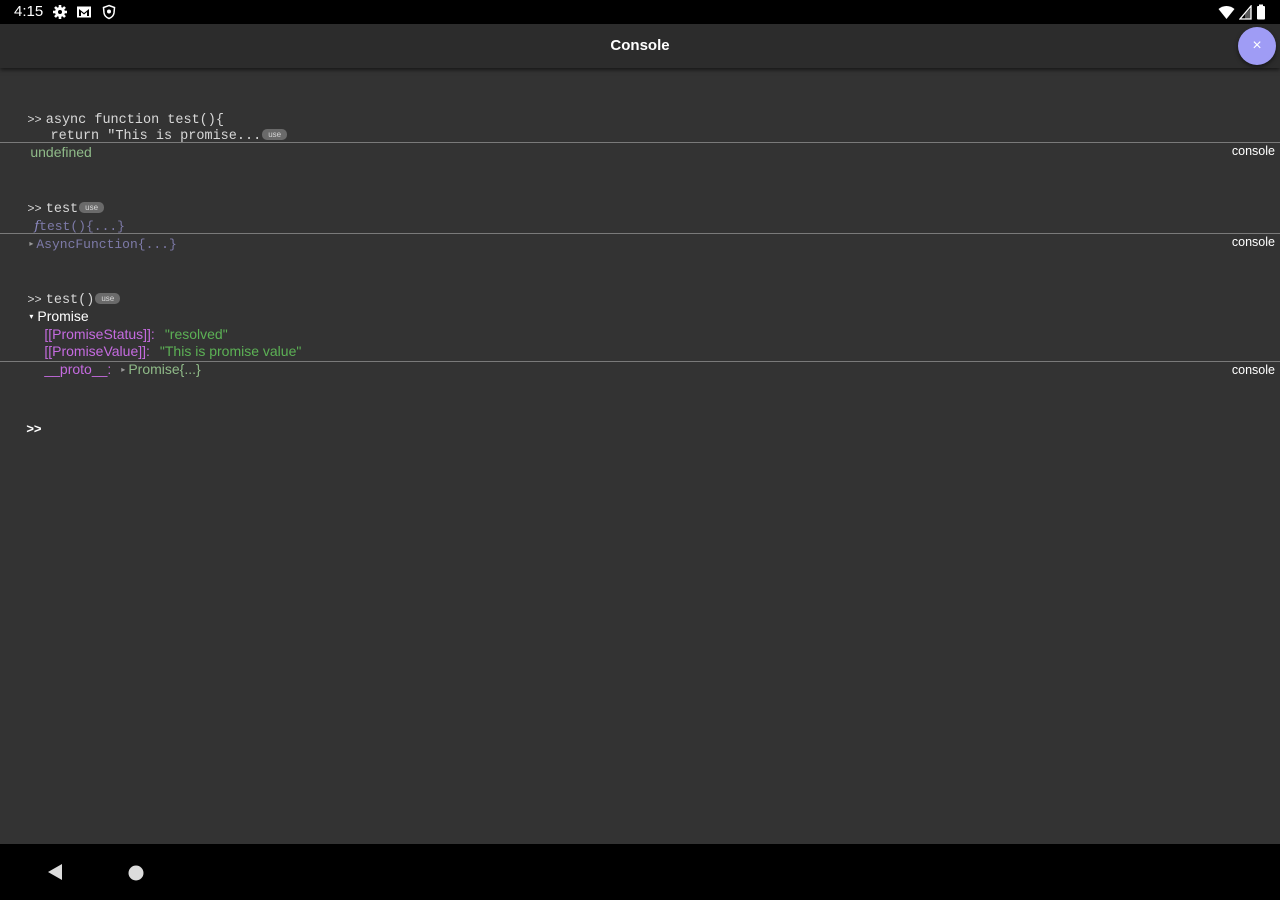  I want to click on property-value: Promise{...}, so click(164, 369).